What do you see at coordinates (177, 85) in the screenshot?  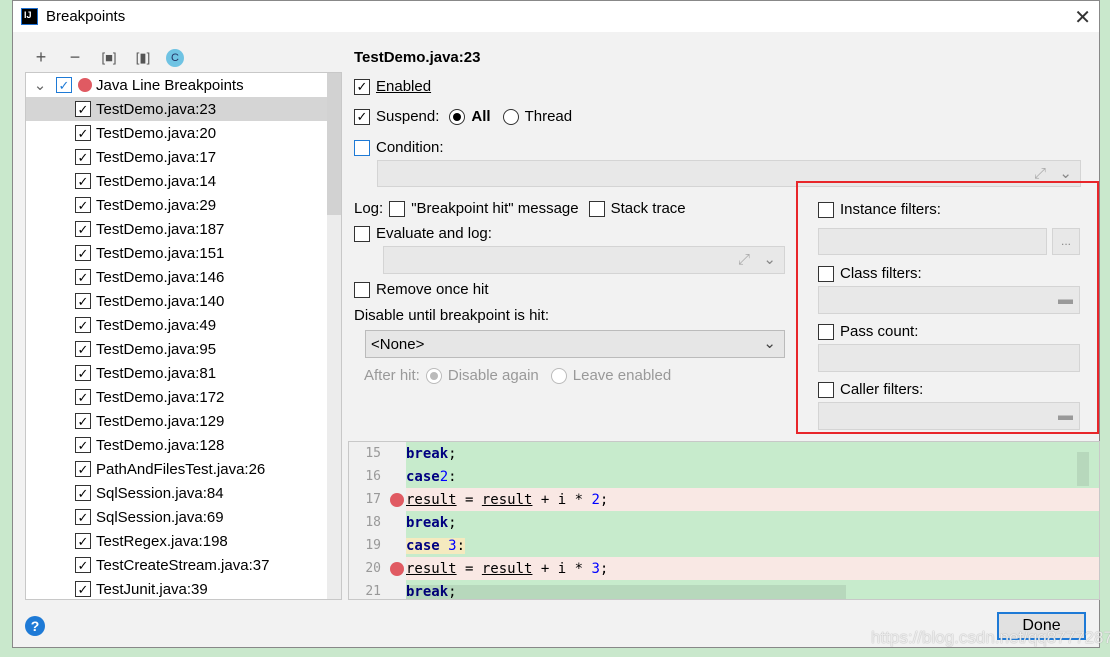 I see `tree-group-java-line-breakpoints: ⌄ ✓ Java Line Breakpoints` at bounding box center [177, 85].